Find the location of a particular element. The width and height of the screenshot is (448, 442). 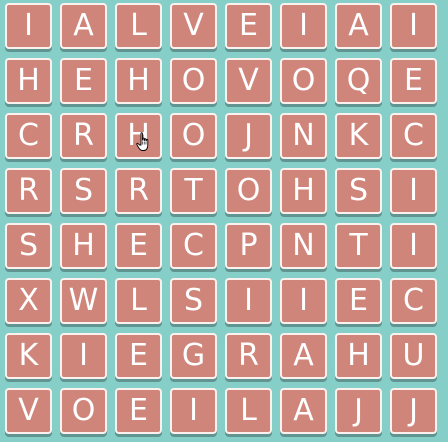

letter-tile-r4-c3: R is located at coordinates (138, 191).